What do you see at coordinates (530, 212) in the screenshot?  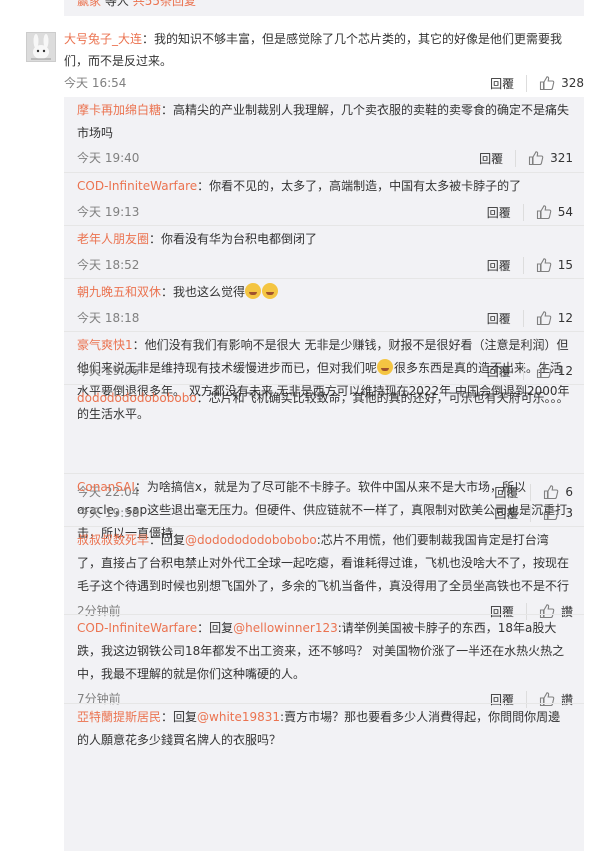 I see `reply-actions: 回覆 54` at bounding box center [530, 212].